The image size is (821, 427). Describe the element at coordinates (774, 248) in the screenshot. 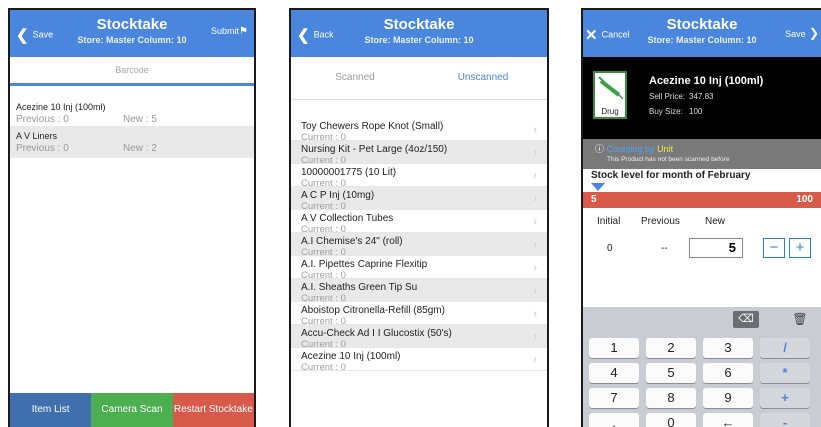

I see `decrement-button: −` at that location.